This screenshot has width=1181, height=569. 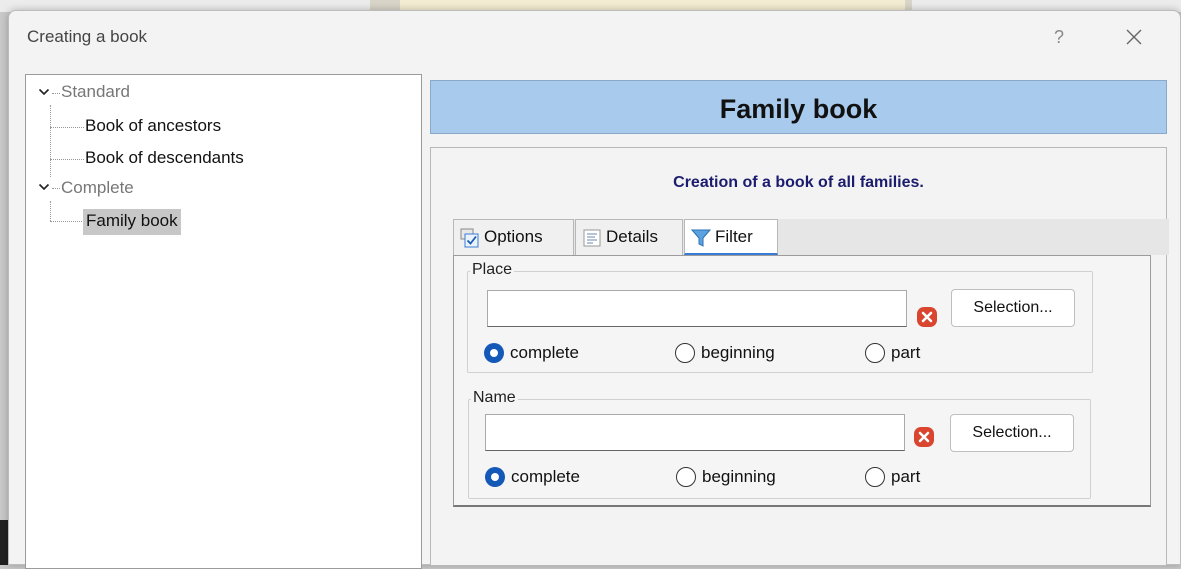 I want to click on tree-item-standard: Standard, so click(x=95, y=93).